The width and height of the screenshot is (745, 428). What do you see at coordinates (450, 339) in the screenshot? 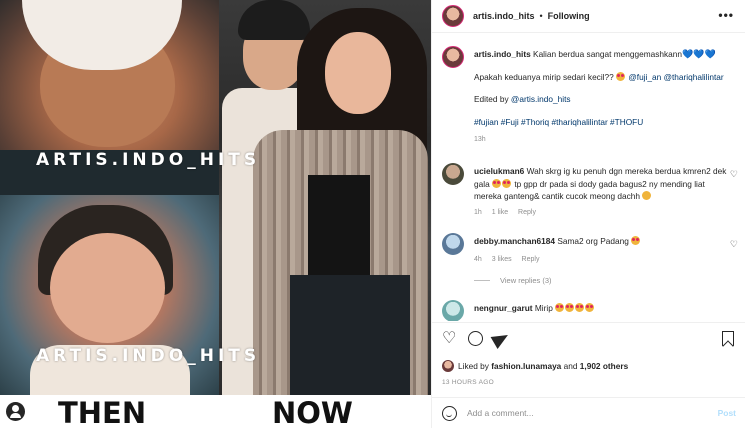
I see `like-heart-icon: ♡` at bounding box center [450, 339].